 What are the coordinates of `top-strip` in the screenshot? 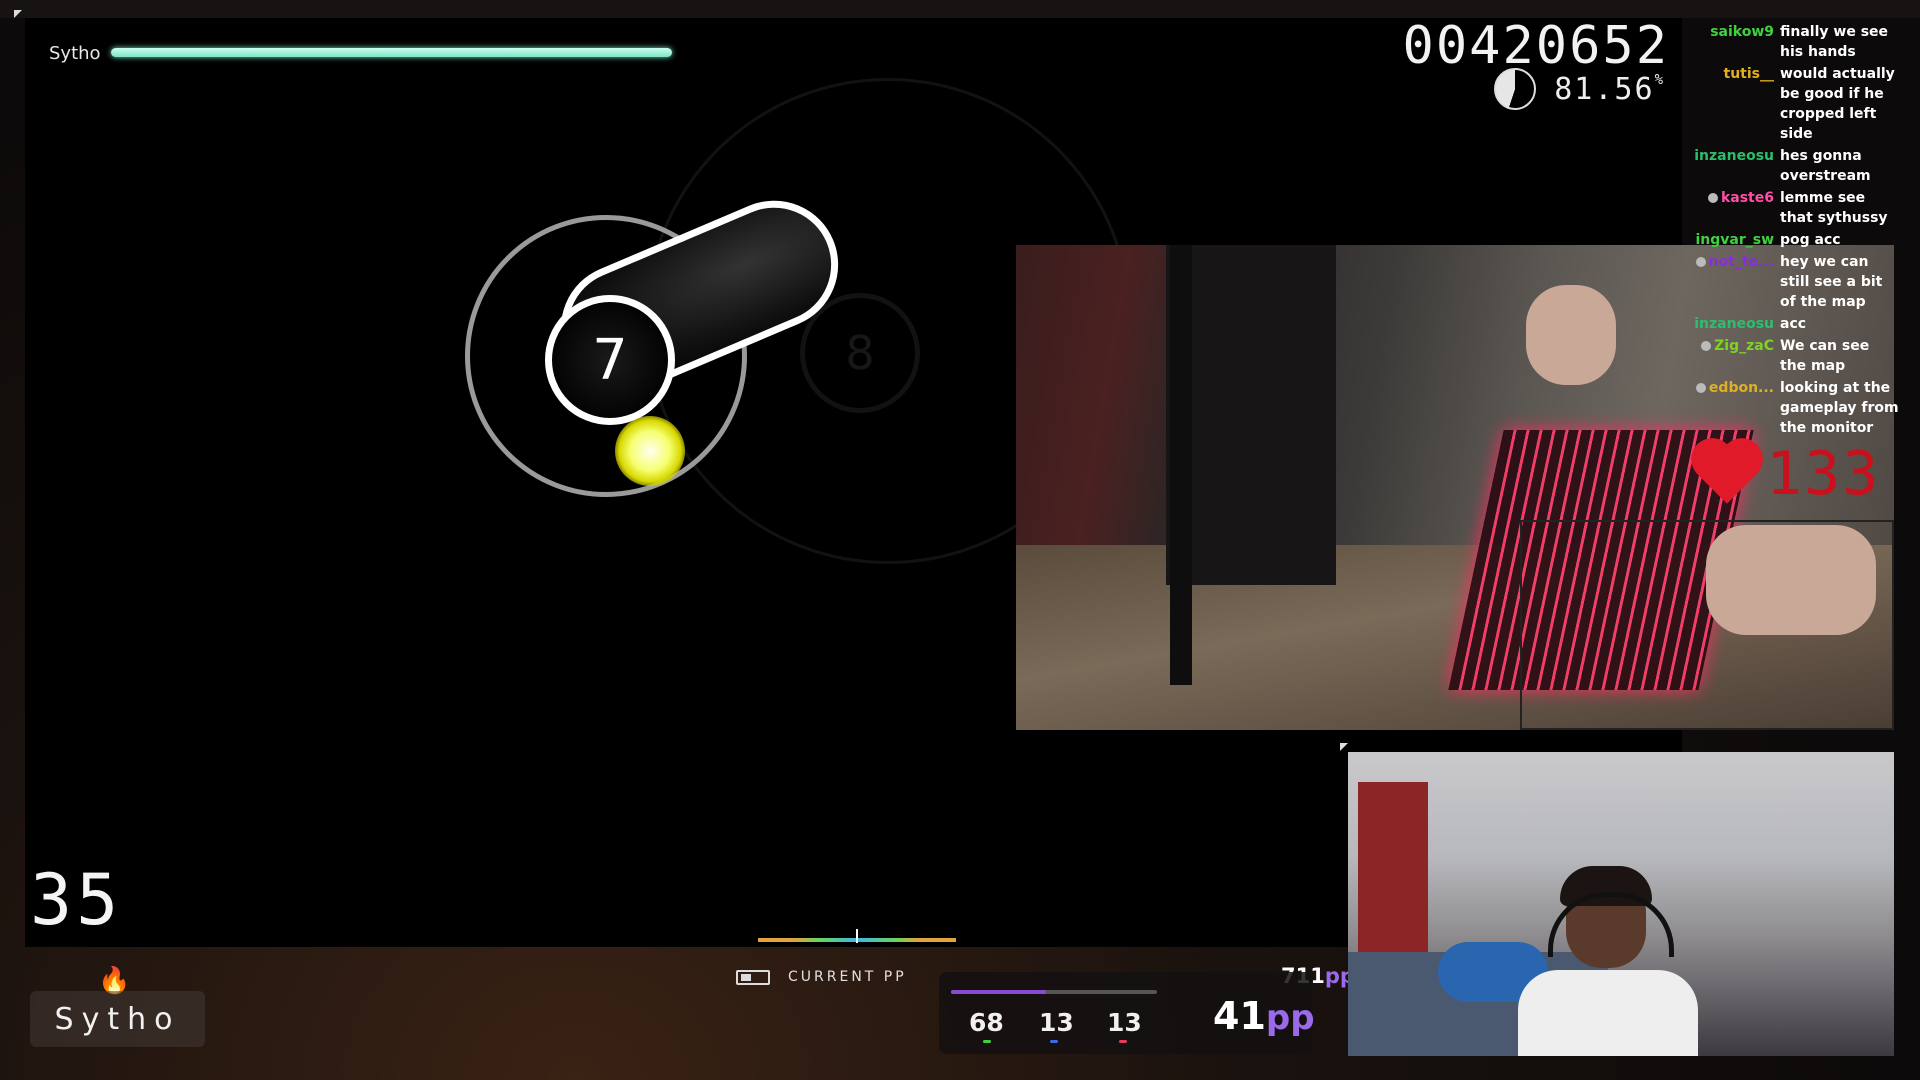 It's located at (960, 9).